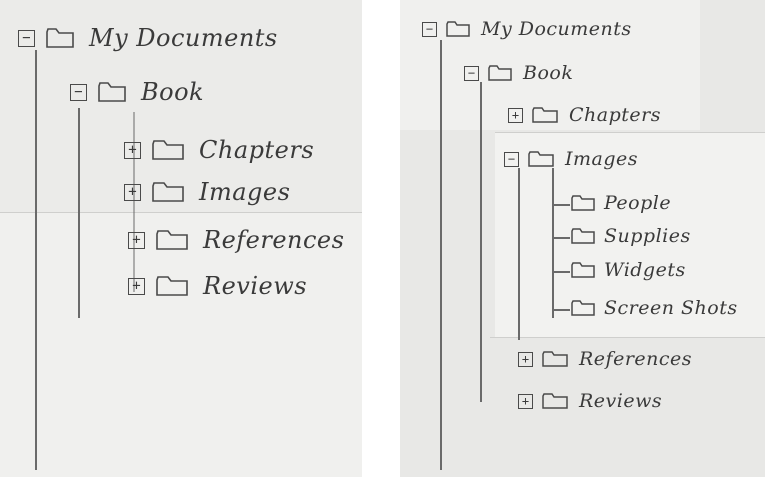  I want to click on tree-node-screen-shots: Screen Shots, so click(654, 308).